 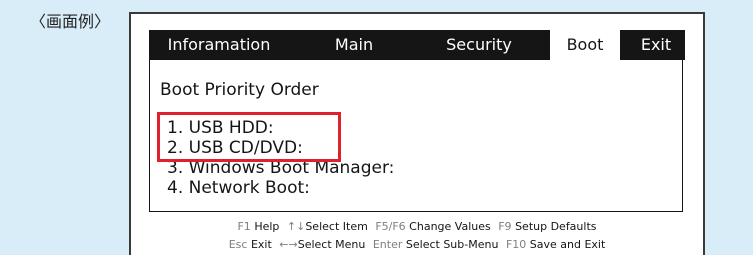 I want to click on help-action: Save and Exit, so click(x=567, y=244).